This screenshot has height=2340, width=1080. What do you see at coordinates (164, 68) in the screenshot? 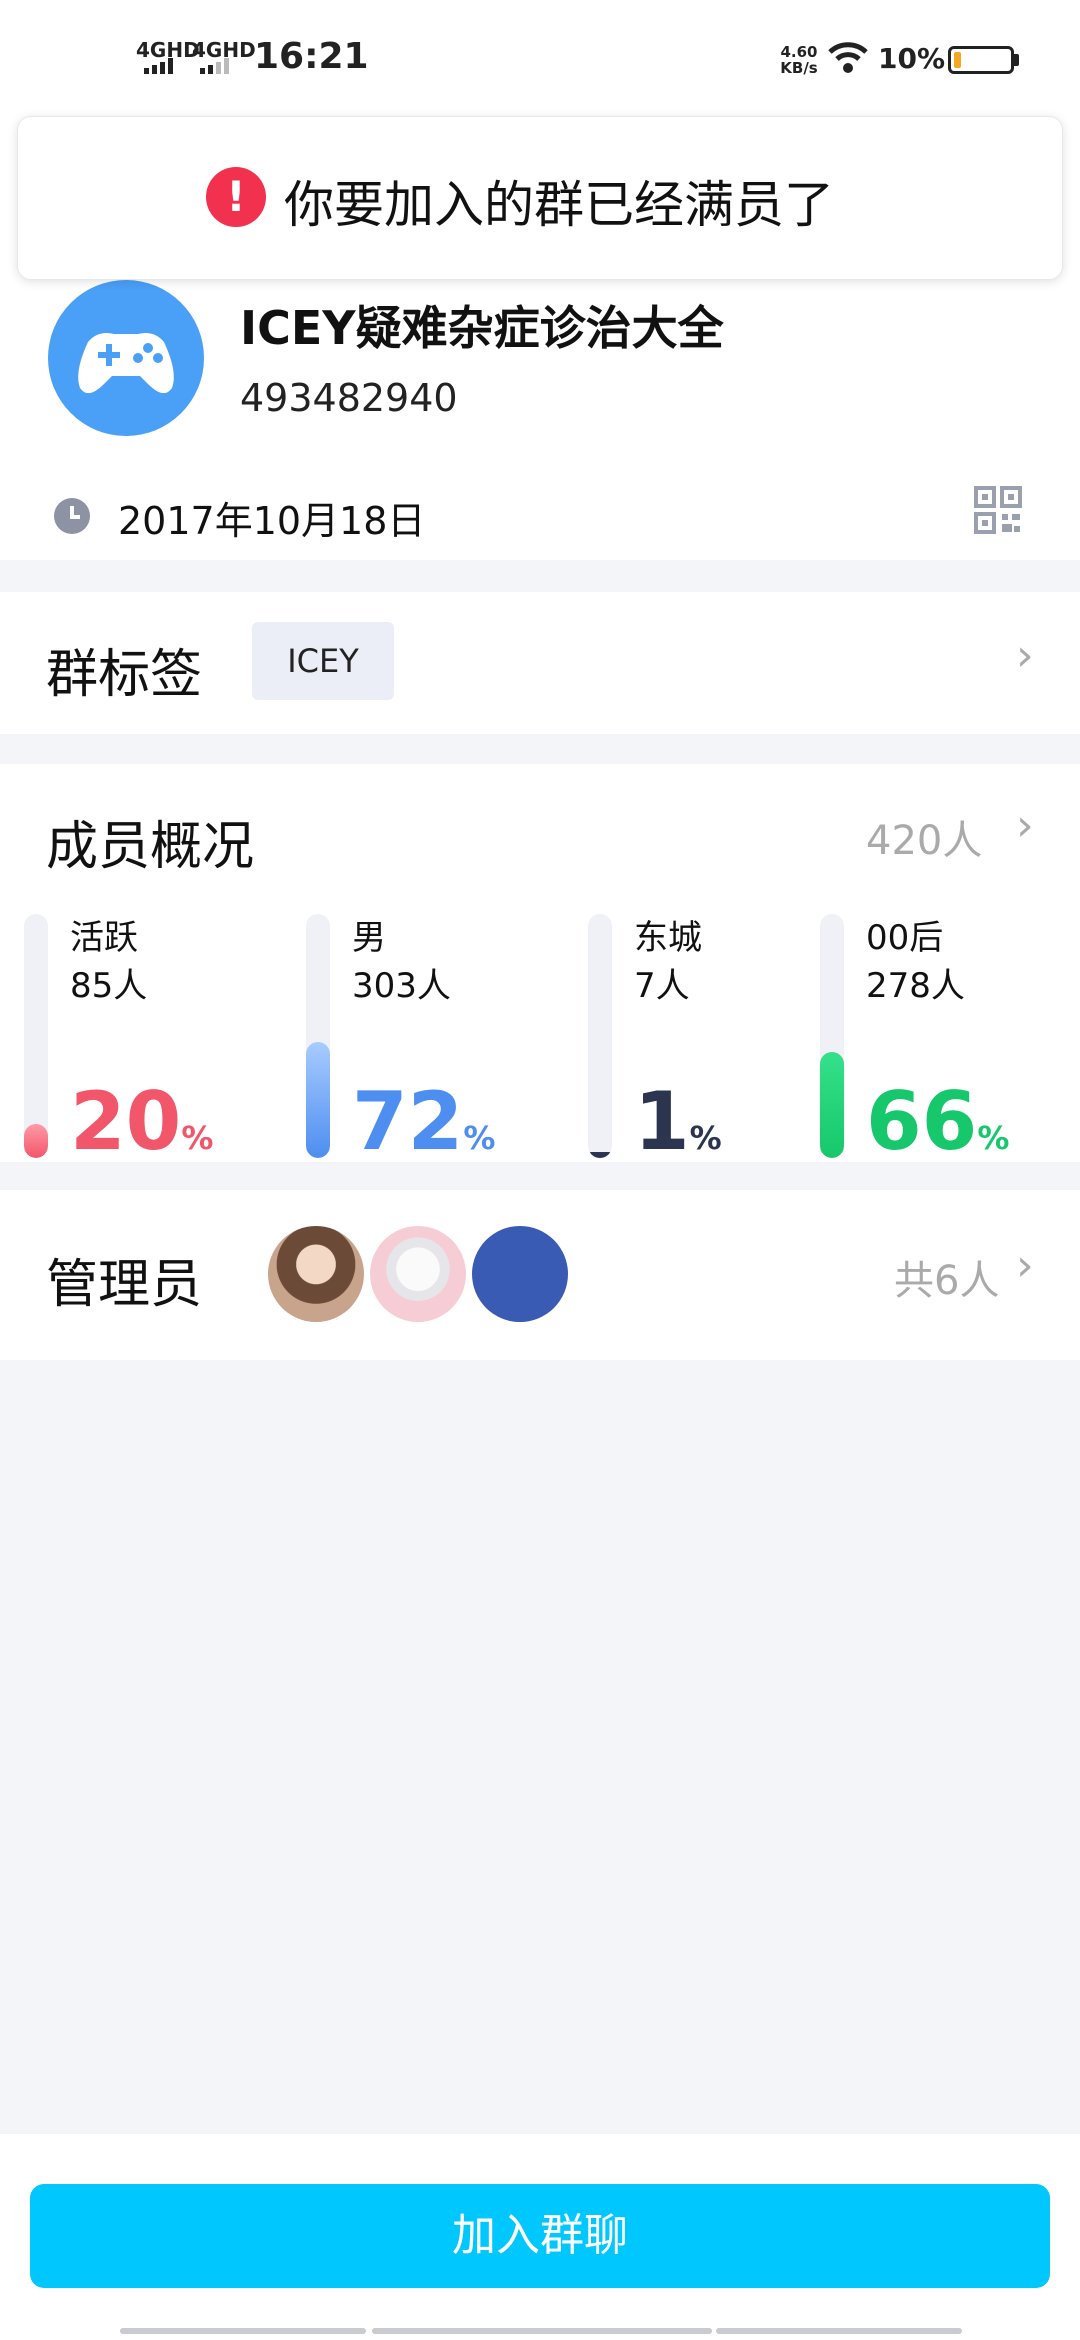
I see `signal-1-icon` at bounding box center [164, 68].